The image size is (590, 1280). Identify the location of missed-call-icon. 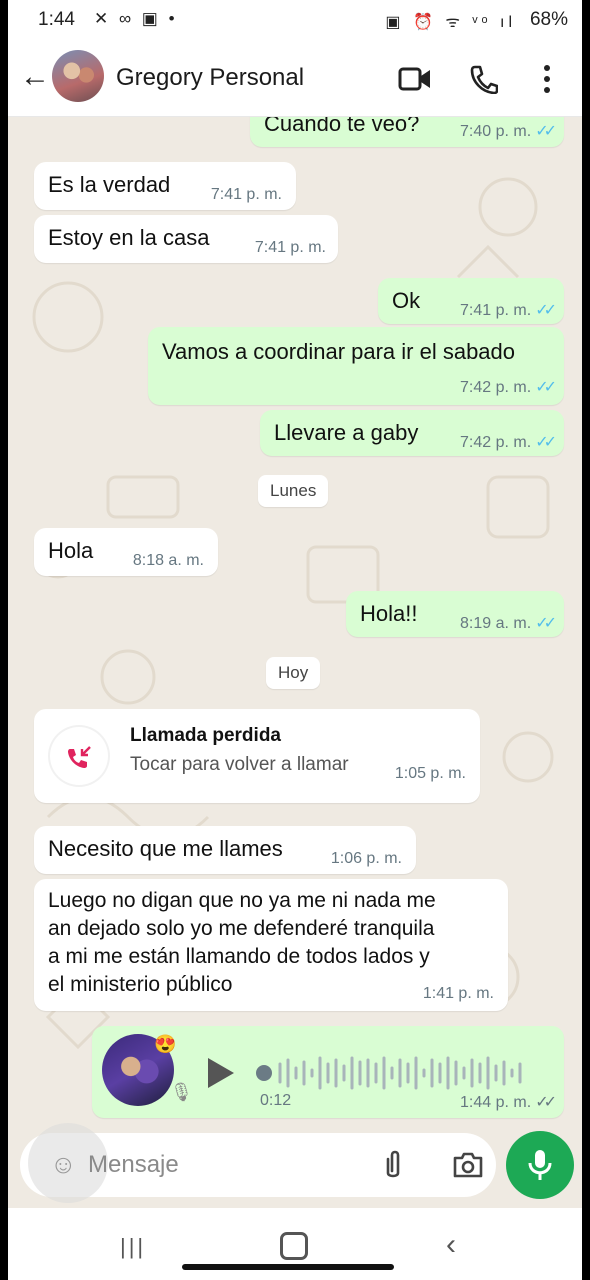
(79, 756).